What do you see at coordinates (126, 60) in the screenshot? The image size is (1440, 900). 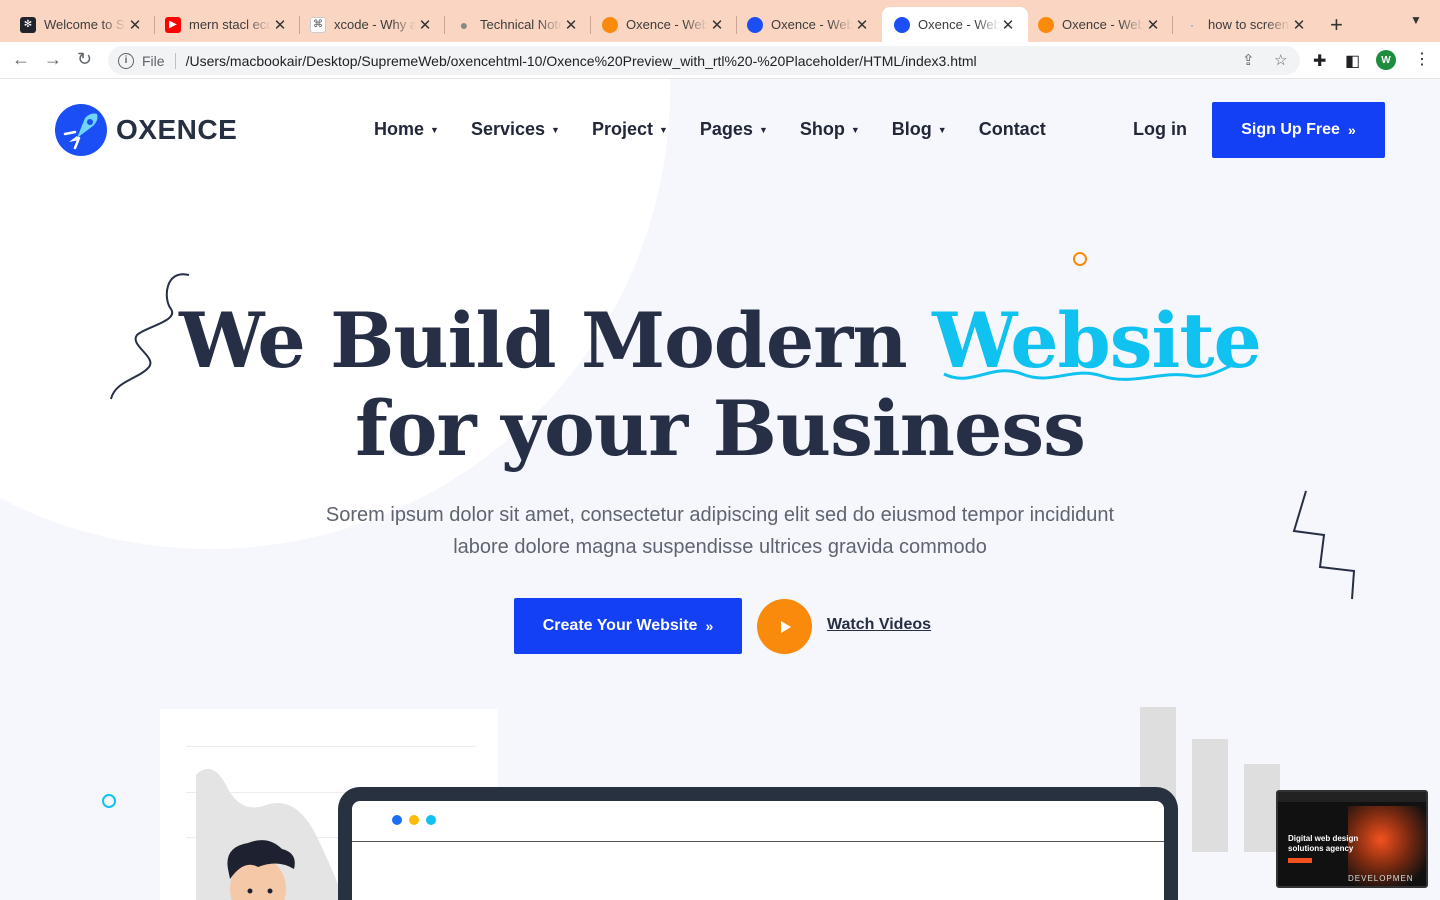 I see `info-icon: i` at bounding box center [126, 60].